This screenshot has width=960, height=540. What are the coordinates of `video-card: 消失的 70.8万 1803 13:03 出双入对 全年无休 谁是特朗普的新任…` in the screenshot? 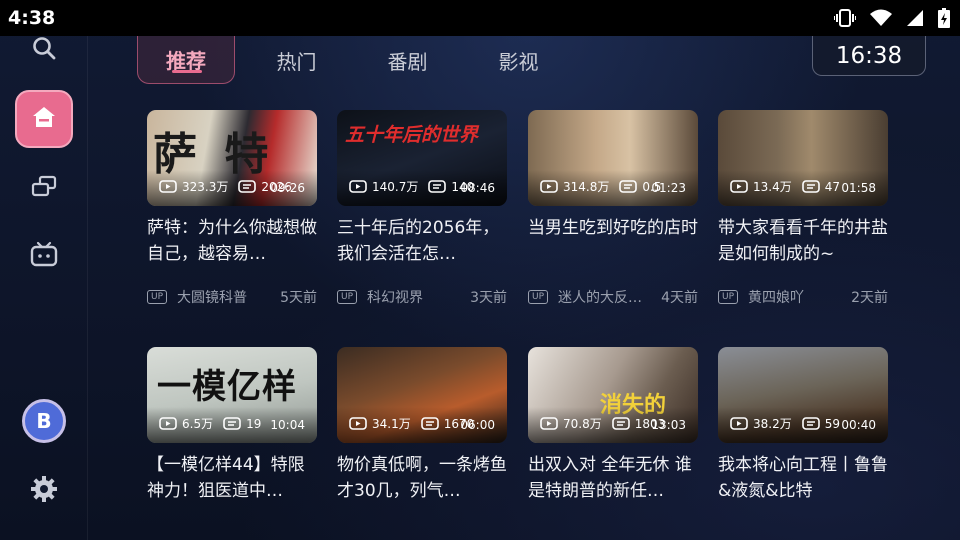 It's located at (613, 425).